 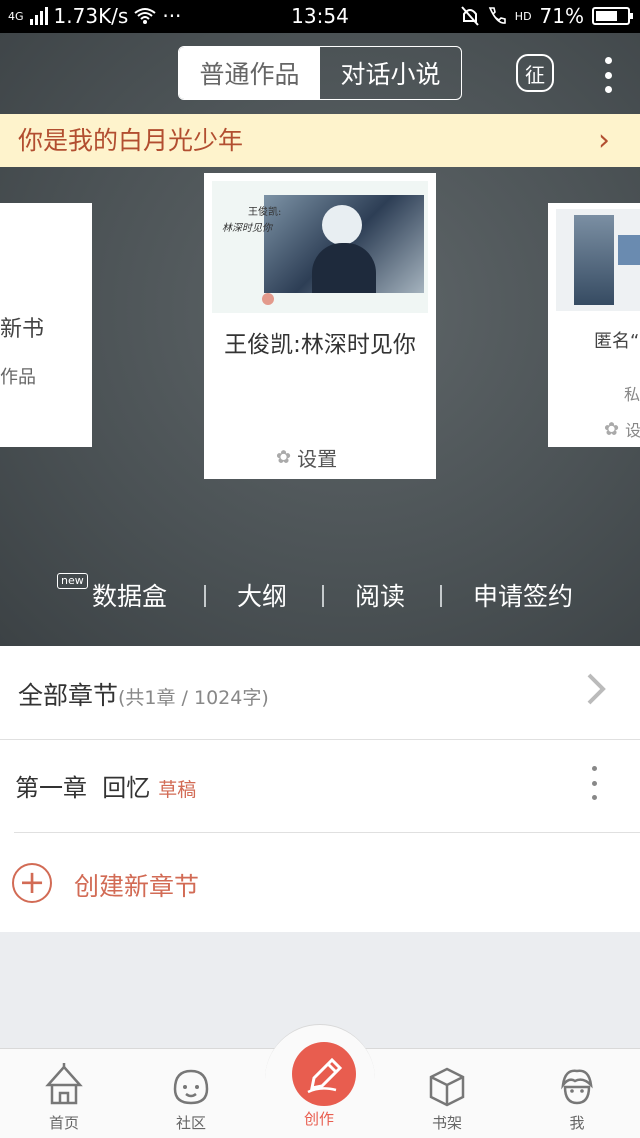 I want to click on tab-home-label: 首页, so click(x=63, y=1123).